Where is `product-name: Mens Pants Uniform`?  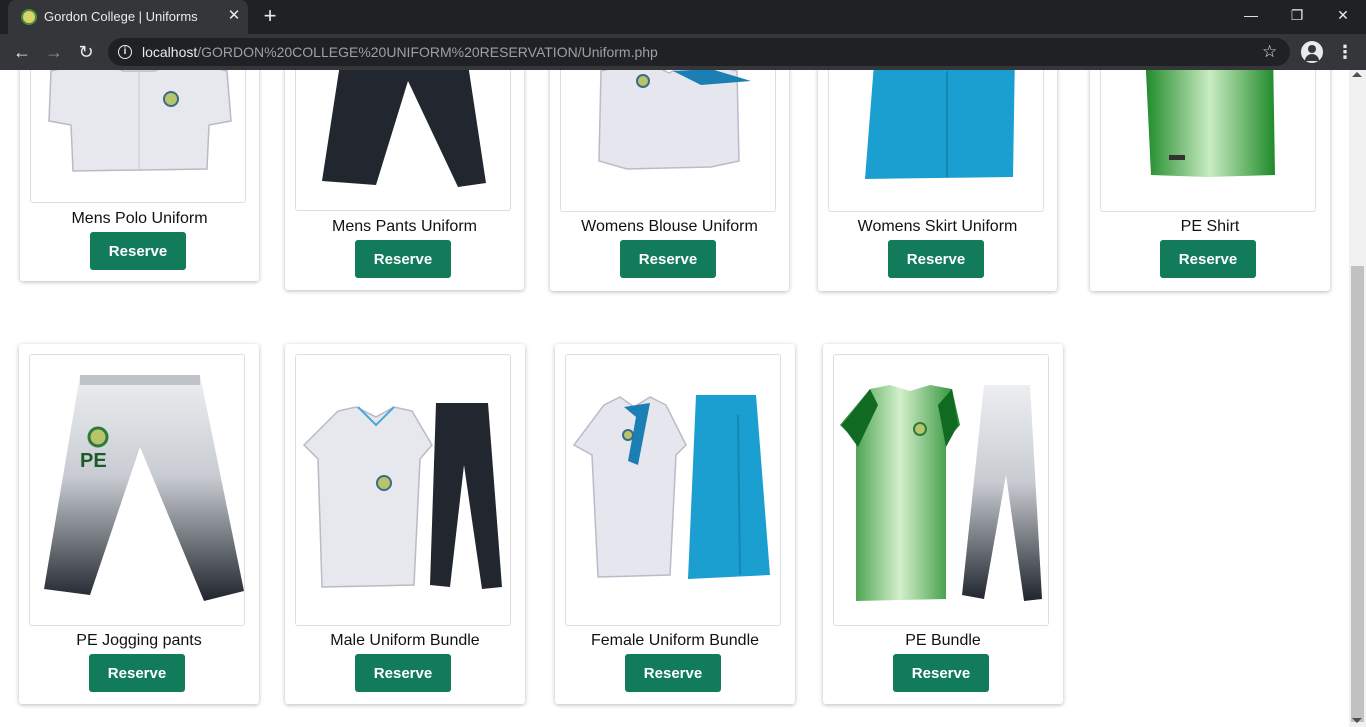
product-name: Mens Pants Uniform is located at coordinates (404, 226).